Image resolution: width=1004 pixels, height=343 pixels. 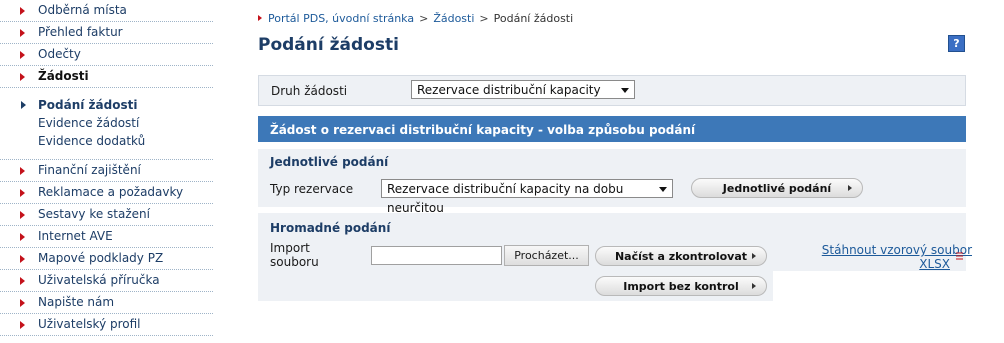 I want to click on load-and-check-button-label: Načíst a zkontrolovat, so click(x=681, y=256).